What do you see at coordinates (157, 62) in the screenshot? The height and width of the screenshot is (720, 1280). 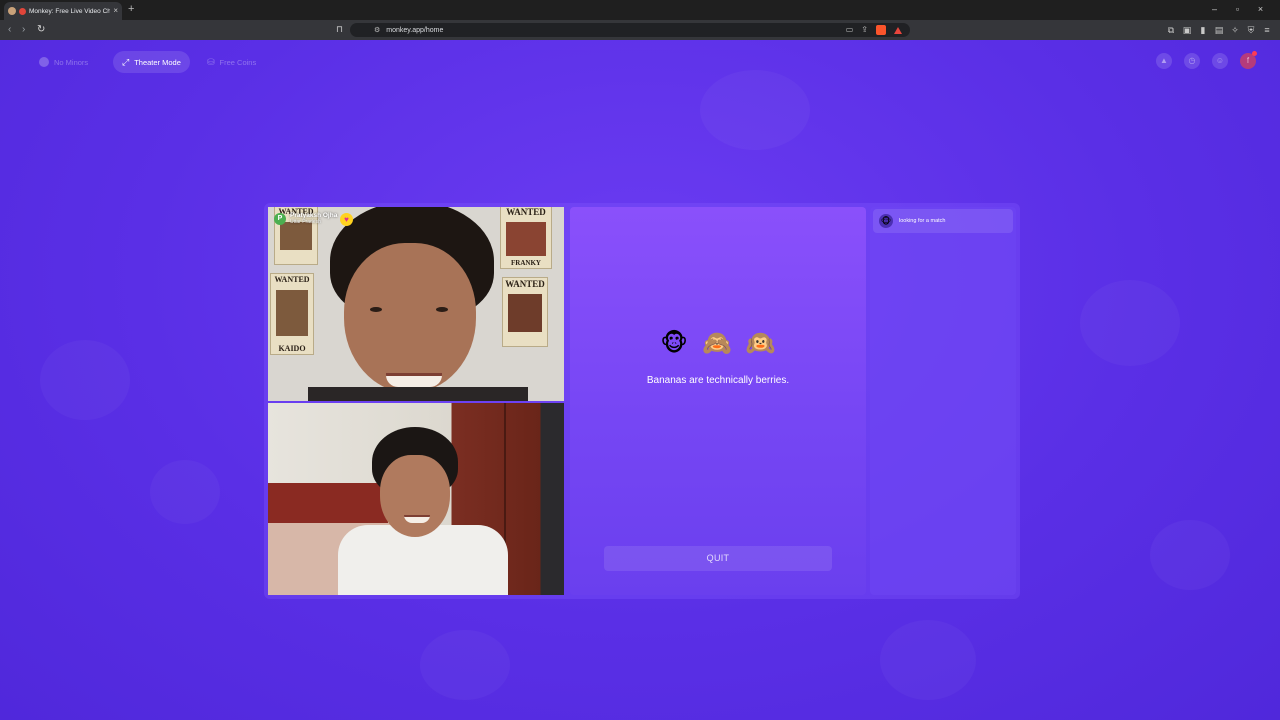 I see `theater-mode-label: Theater Mode` at bounding box center [157, 62].